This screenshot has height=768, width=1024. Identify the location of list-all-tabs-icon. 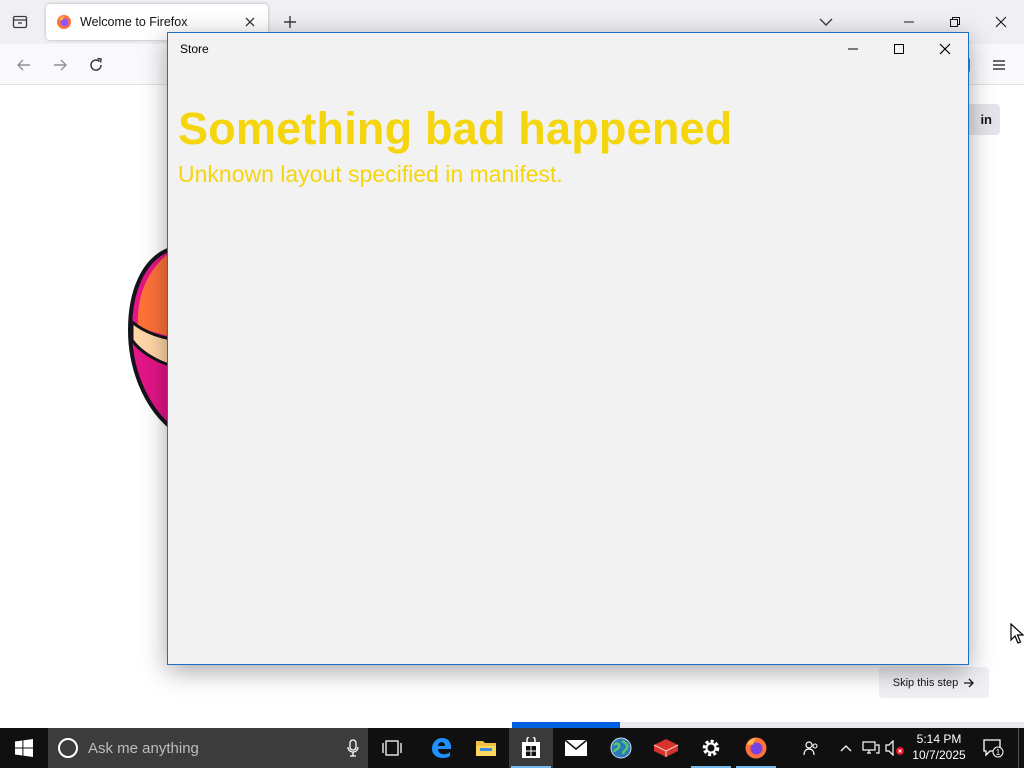
(826, 22).